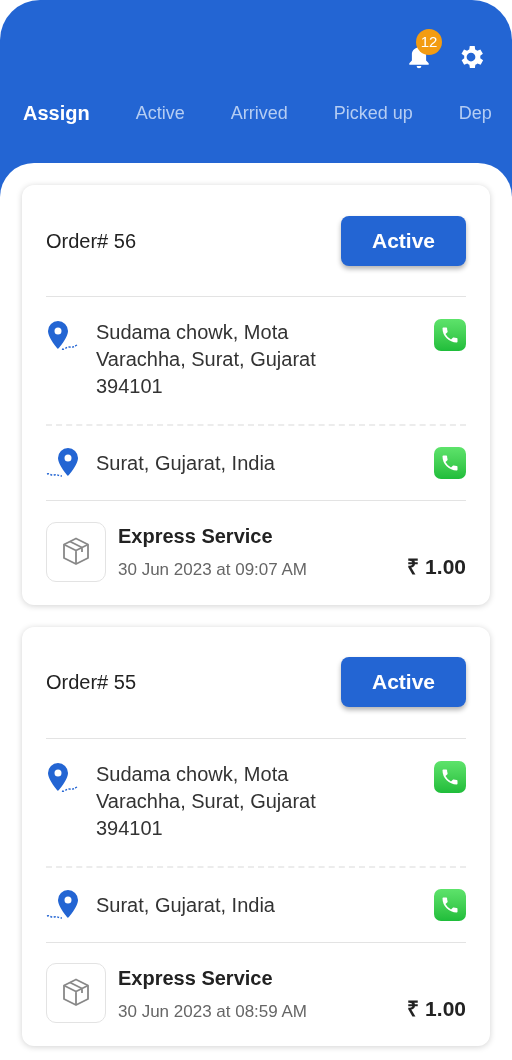 This screenshot has width=512, height=1060. What do you see at coordinates (56, 113) in the screenshot?
I see `tab: Assign` at bounding box center [56, 113].